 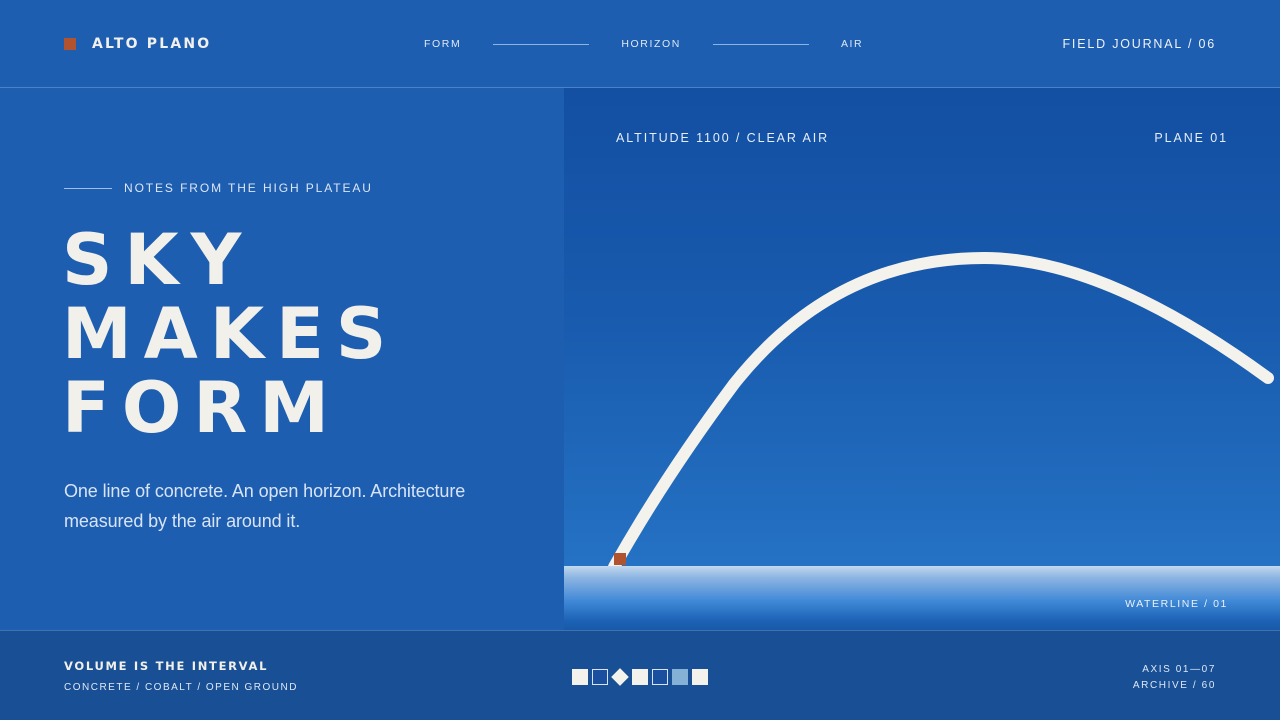 I want to click on swatch-diamond, so click(x=620, y=677).